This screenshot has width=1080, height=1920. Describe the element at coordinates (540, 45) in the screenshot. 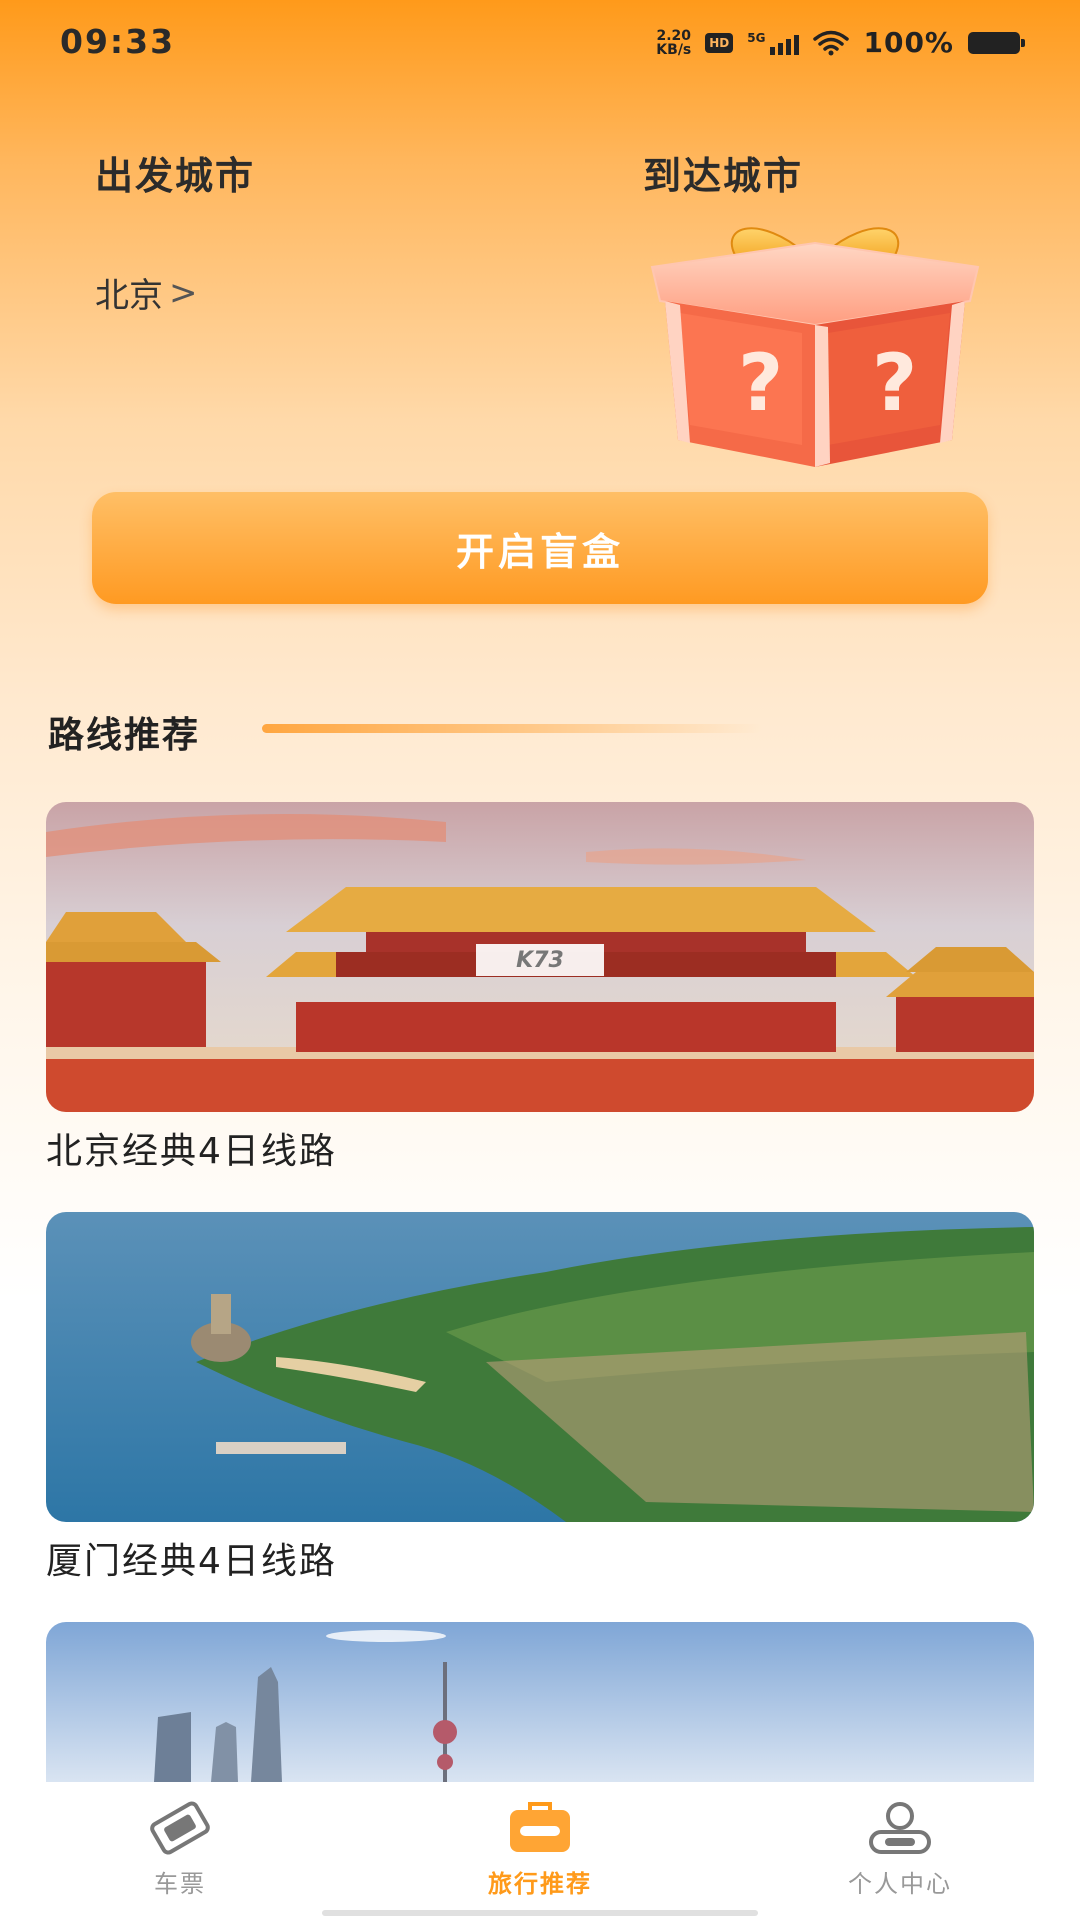

I see `status-bar: 09:33 2.20 KB/s HD 5G 100%` at that location.